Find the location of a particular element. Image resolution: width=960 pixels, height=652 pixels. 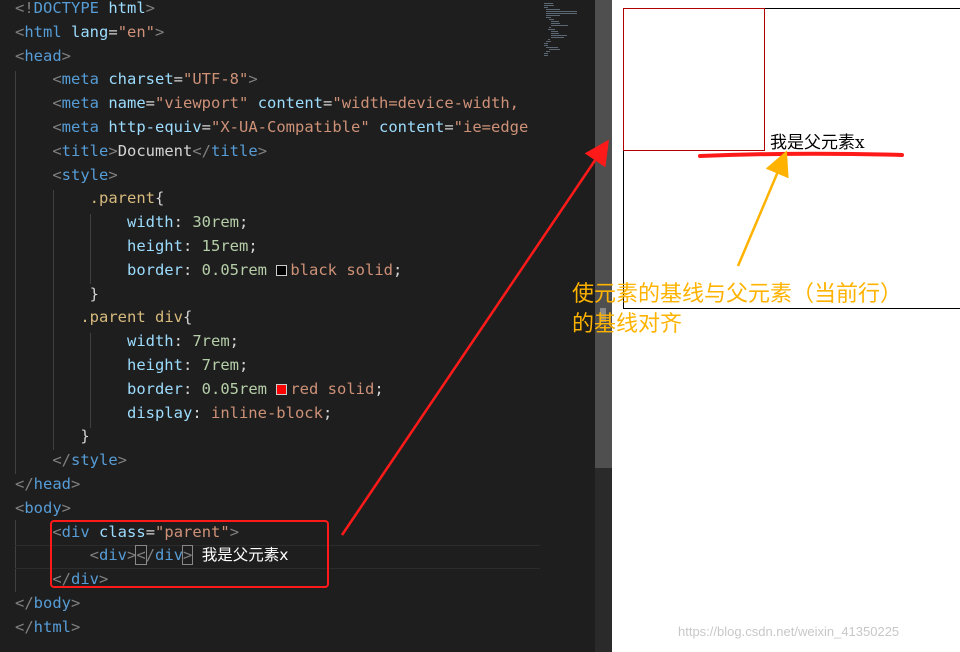

code-token: DOCTYPE is located at coordinates (66, 8).